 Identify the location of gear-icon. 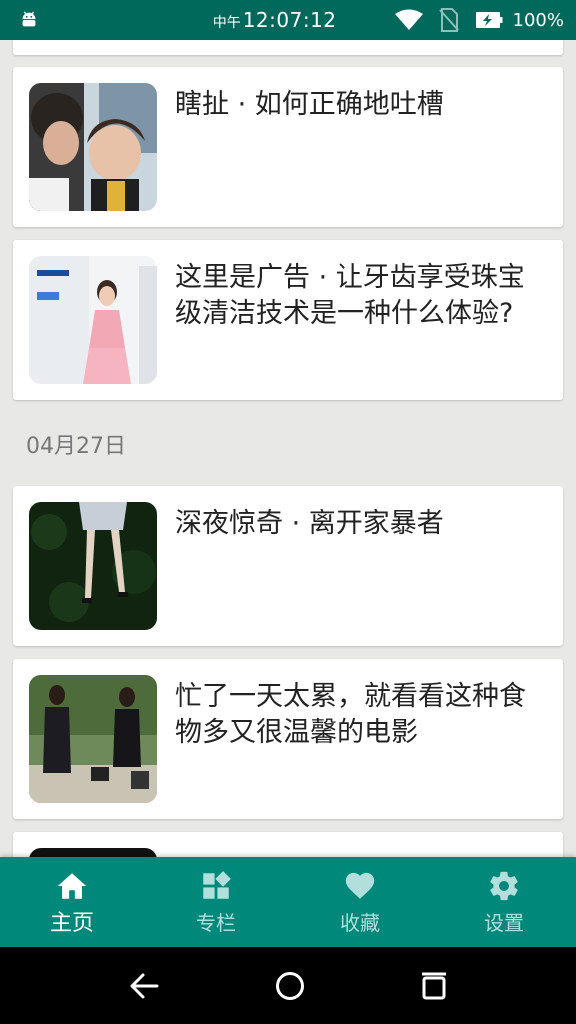
(504, 886).